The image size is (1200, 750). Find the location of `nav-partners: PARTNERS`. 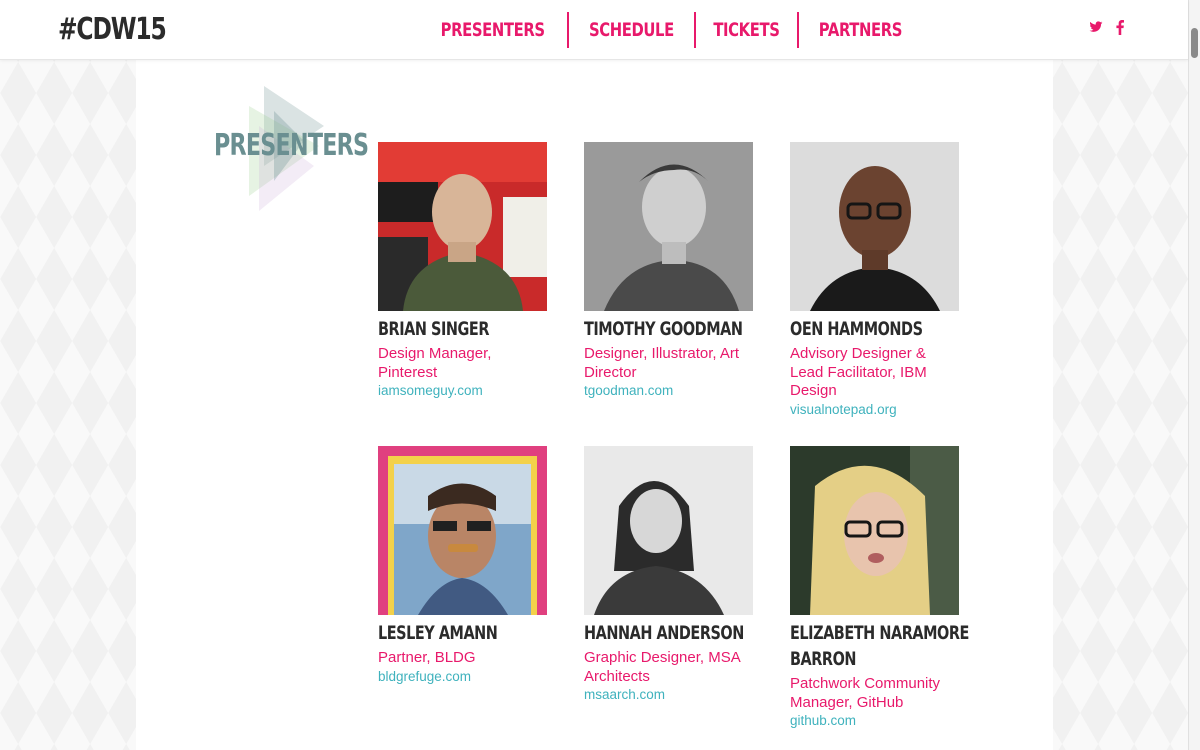

nav-partners: PARTNERS is located at coordinates (860, 30).